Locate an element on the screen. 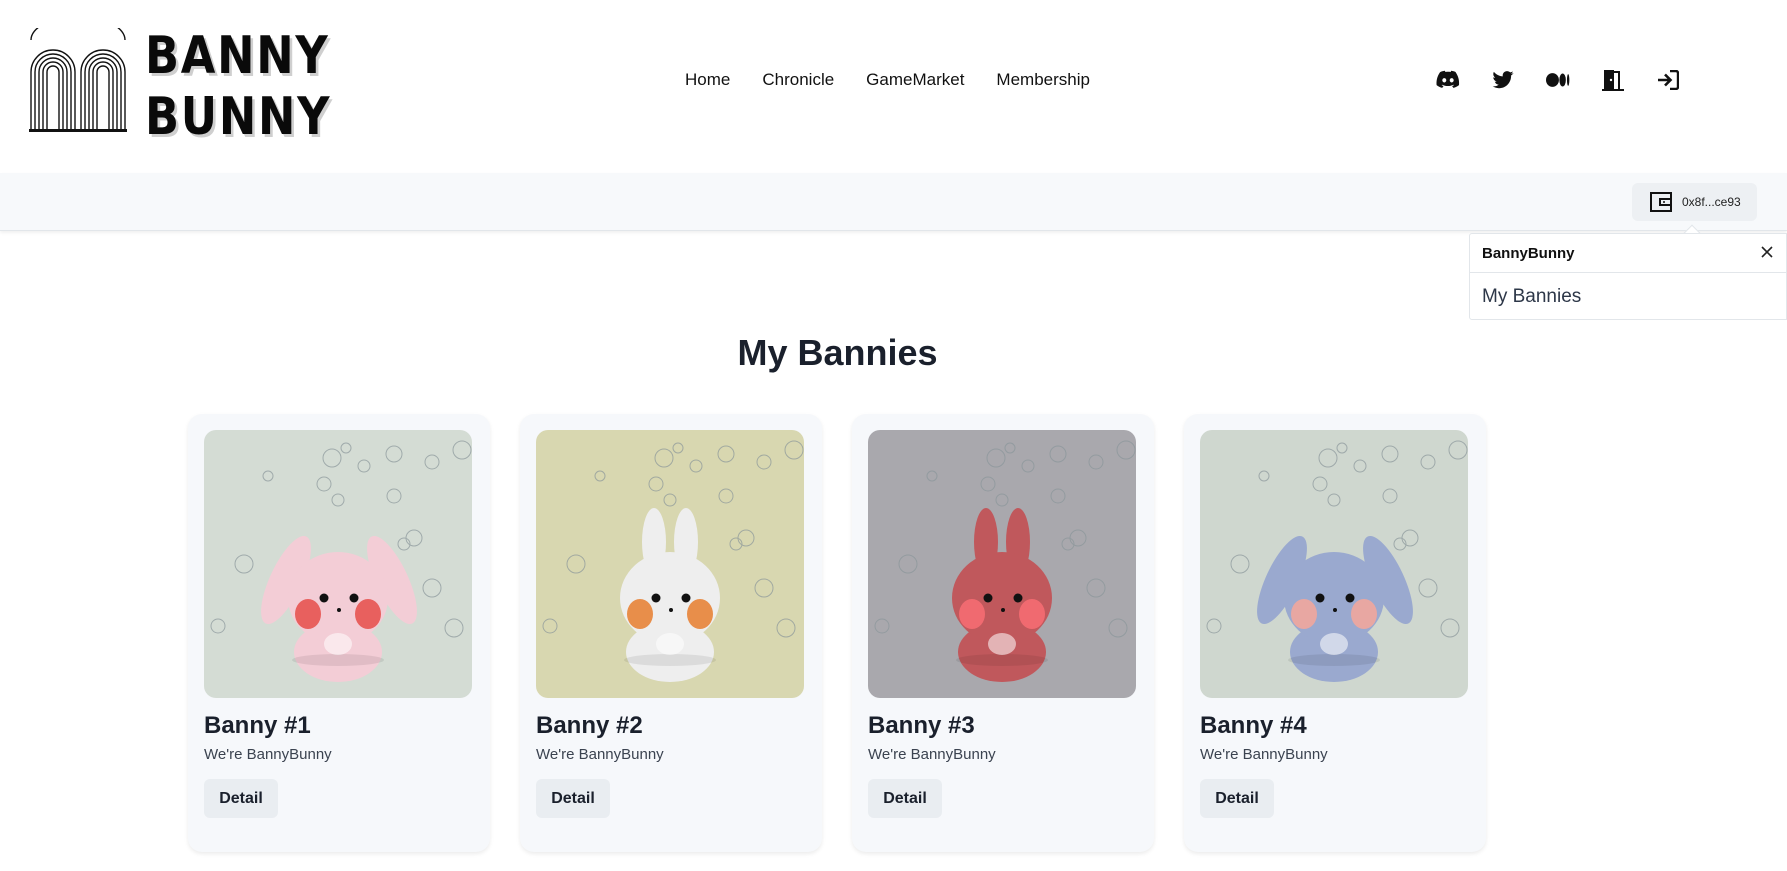 This screenshot has width=1787, height=871. main-nav: Home Chronicle GameMarket Membership is located at coordinates (887, 80).